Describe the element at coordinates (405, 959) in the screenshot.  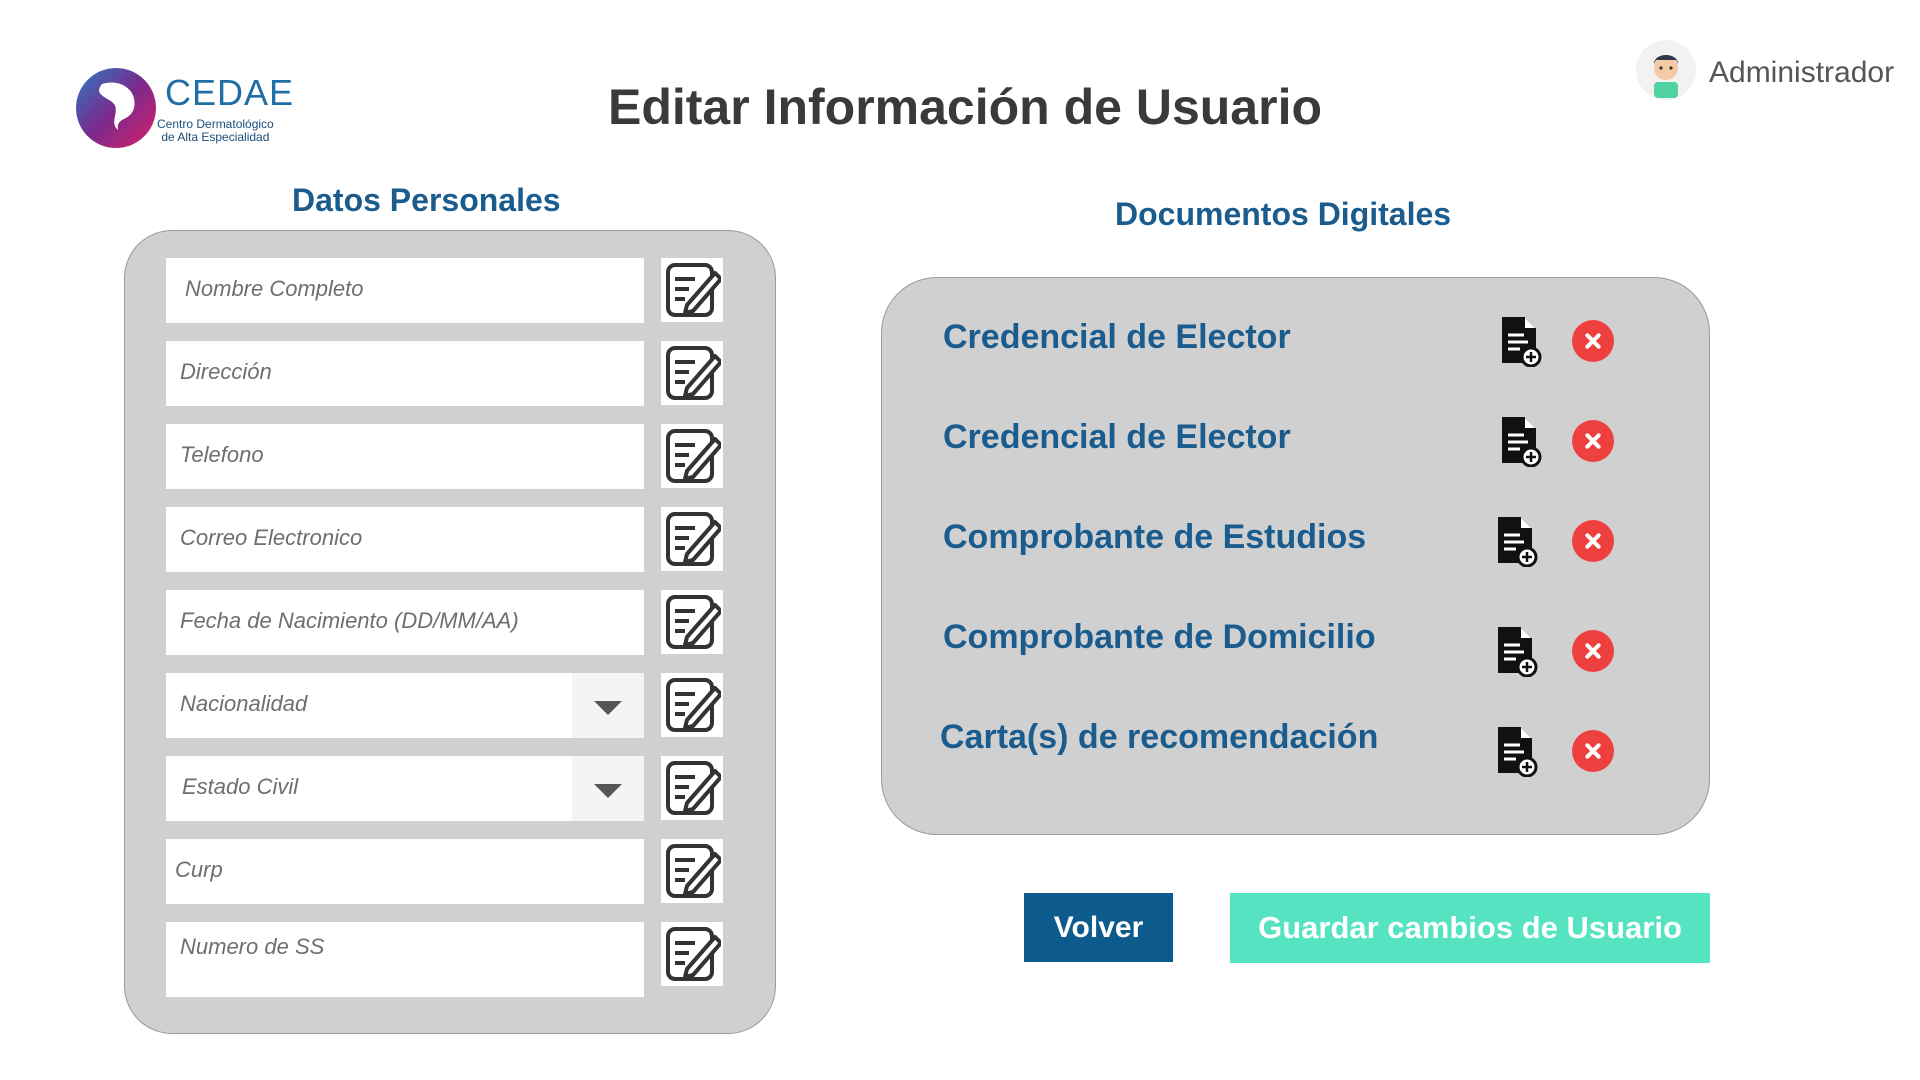
I see `ss-number-field: Numero de SS` at that location.